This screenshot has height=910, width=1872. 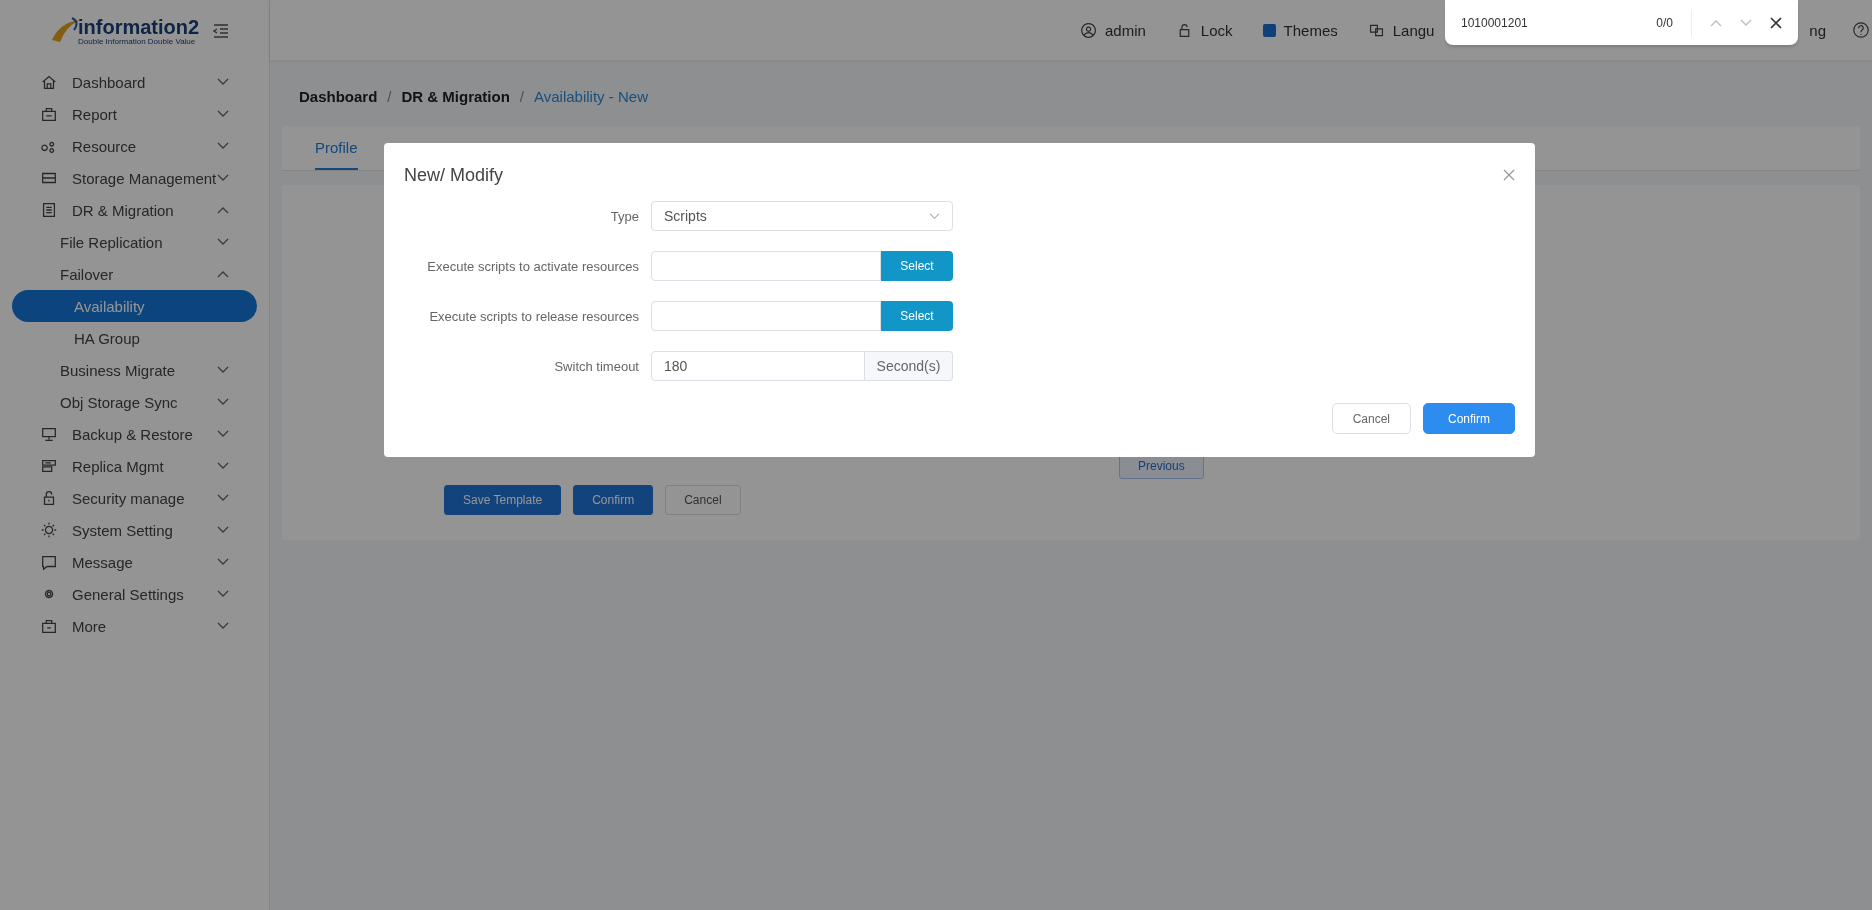 What do you see at coordinates (1469, 418) in the screenshot?
I see `dialog-button: Confirm` at bounding box center [1469, 418].